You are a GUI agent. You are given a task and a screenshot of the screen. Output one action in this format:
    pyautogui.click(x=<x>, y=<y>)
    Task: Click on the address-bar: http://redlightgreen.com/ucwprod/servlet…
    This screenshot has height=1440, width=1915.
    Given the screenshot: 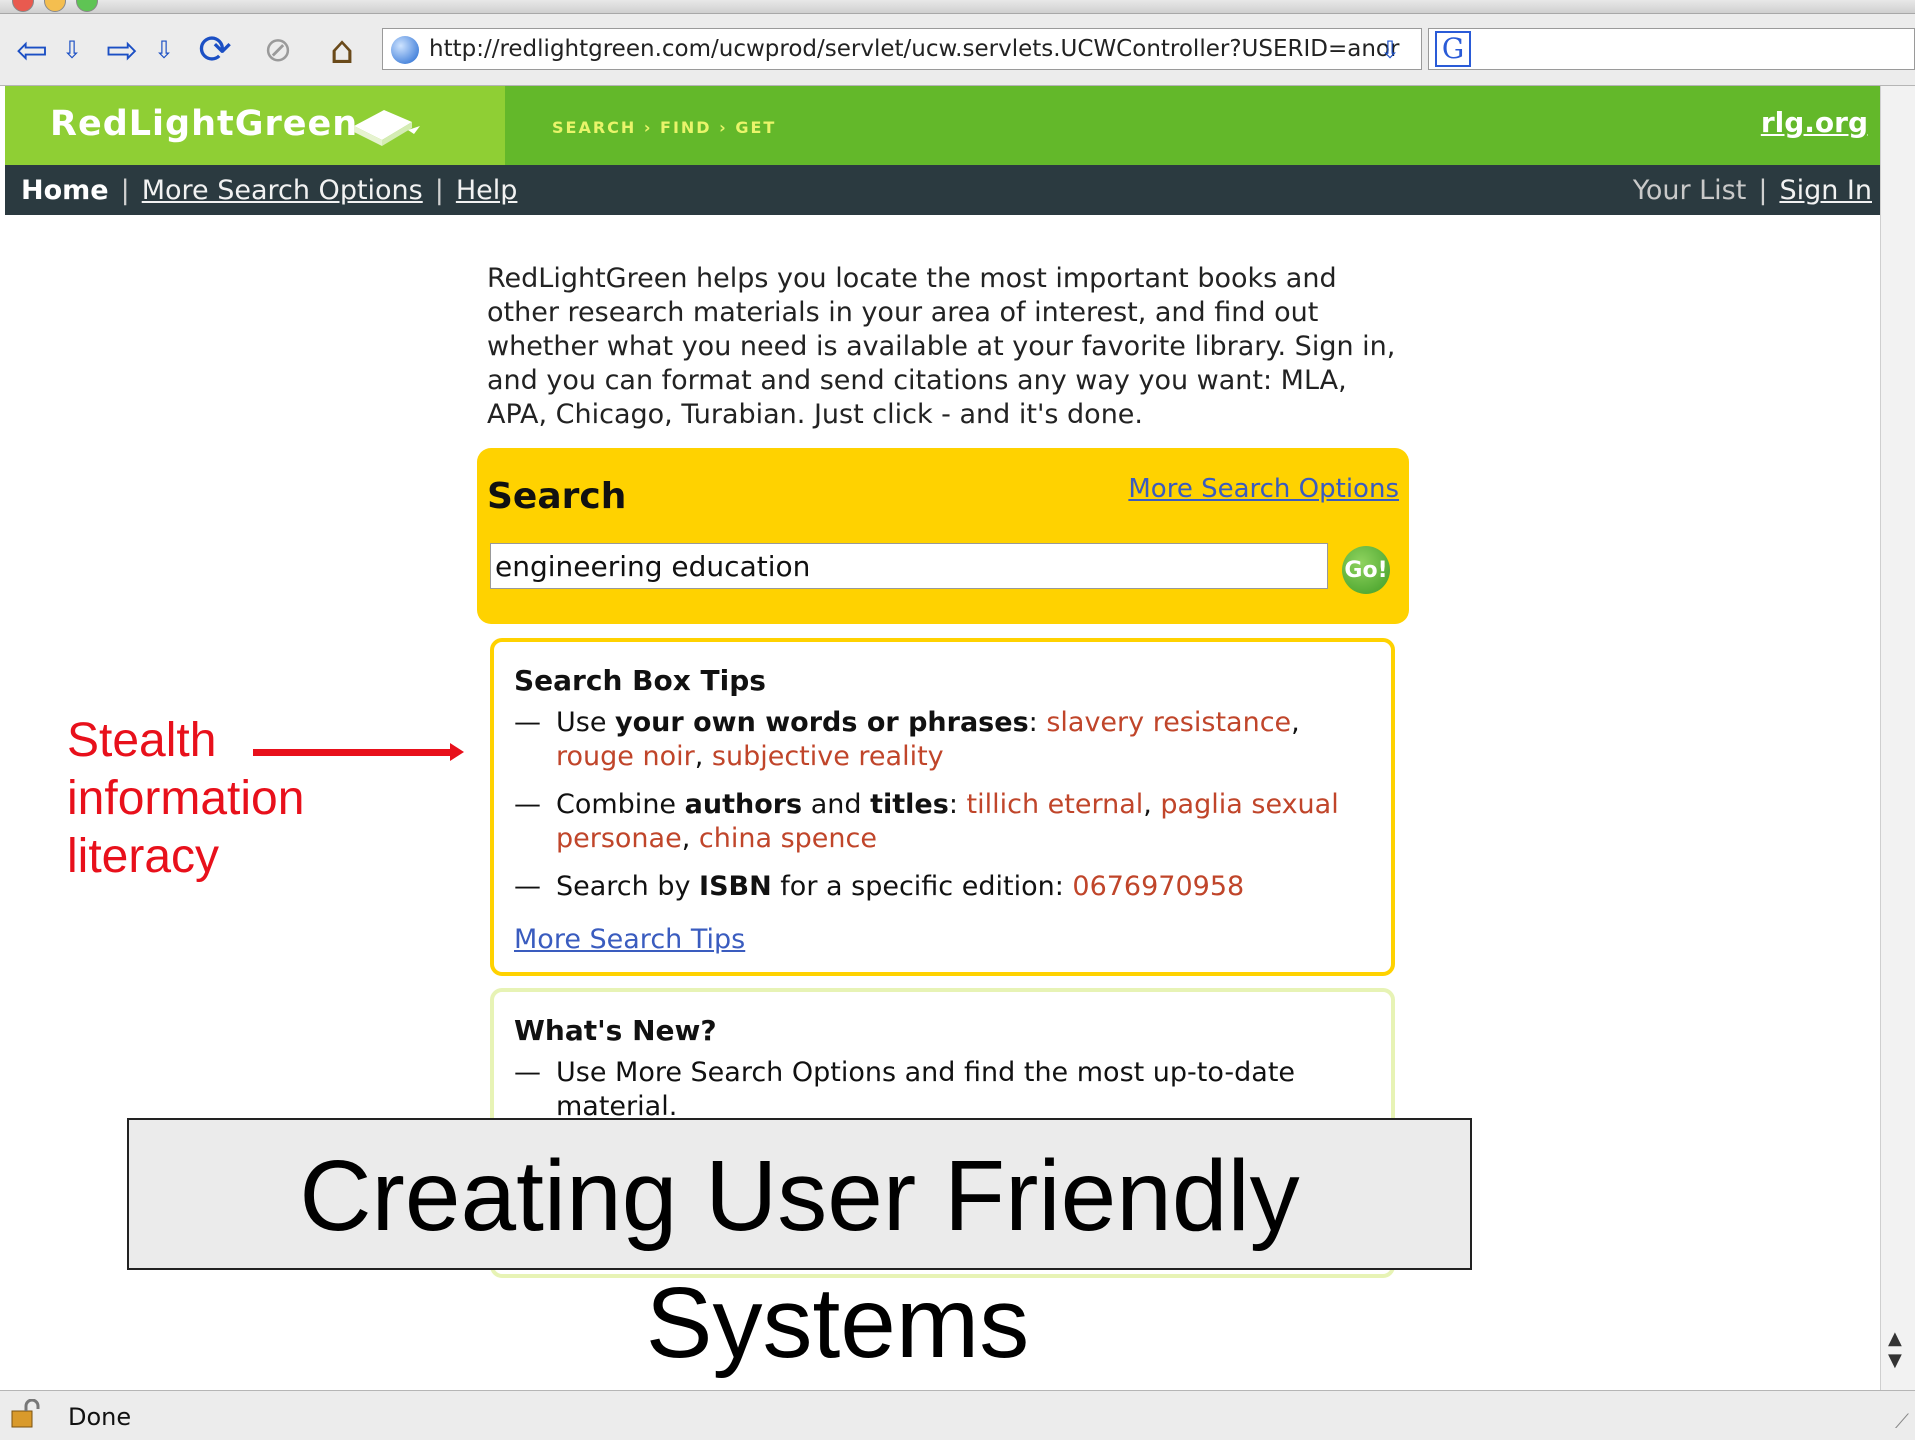 What is the action you would take?
    pyautogui.click(x=902, y=49)
    